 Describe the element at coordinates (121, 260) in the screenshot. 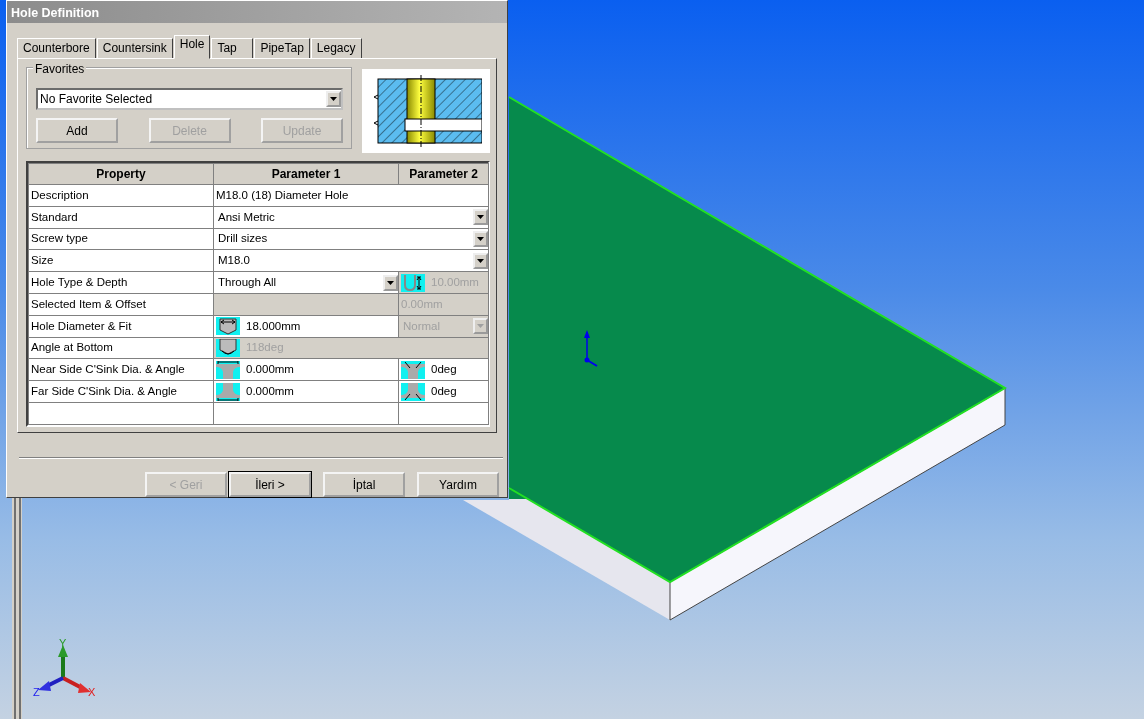

I see `table-cell: Size` at that location.